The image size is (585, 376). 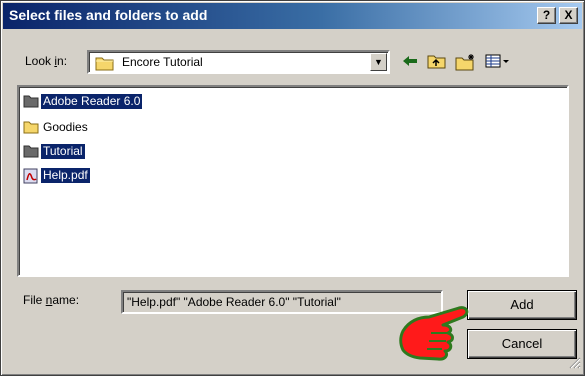 I want to click on close-button: X, so click(x=568, y=15).